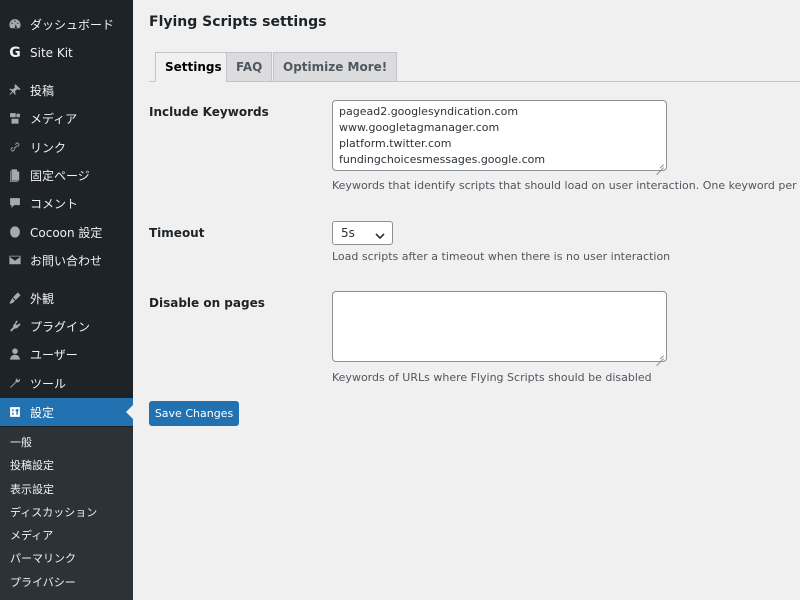  Describe the element at coordinates (72, 24) in the screenshot. I see `sidebar-item-label: ダッシュボード` at that location.